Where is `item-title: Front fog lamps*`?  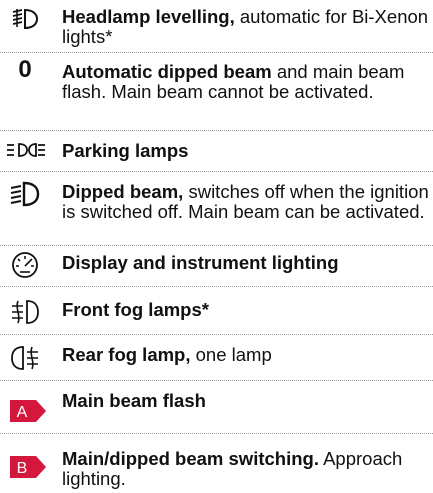 item-title: Front fog lamps* is located at coordinates (135, 309).